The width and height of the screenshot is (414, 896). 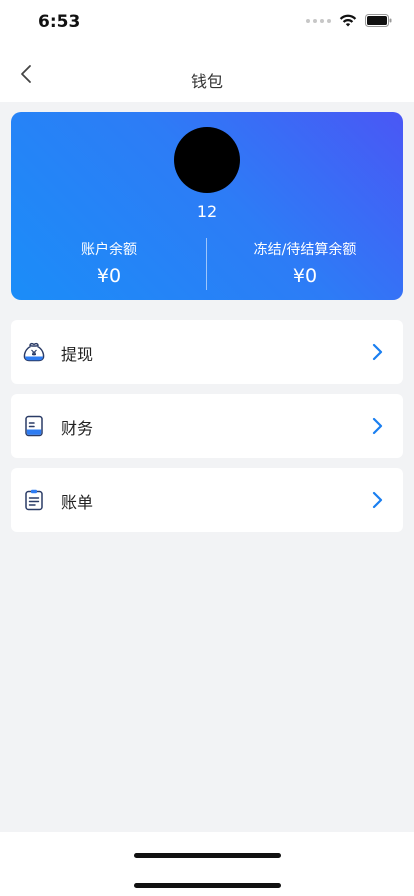 I want to click on status-time: 6:53, so click(x=59, y=22).